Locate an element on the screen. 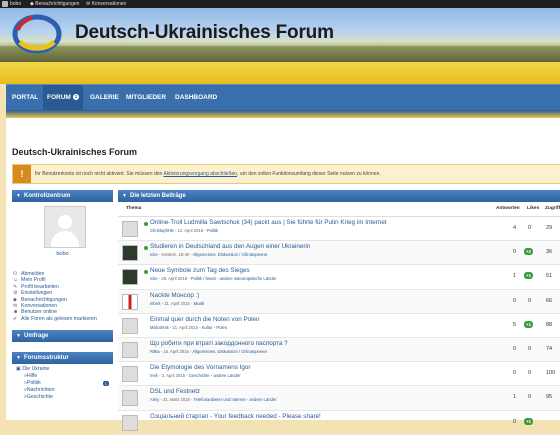 This screenshot has width=560, height=435. hits-count: 29 is located at coordinates (549, 228).